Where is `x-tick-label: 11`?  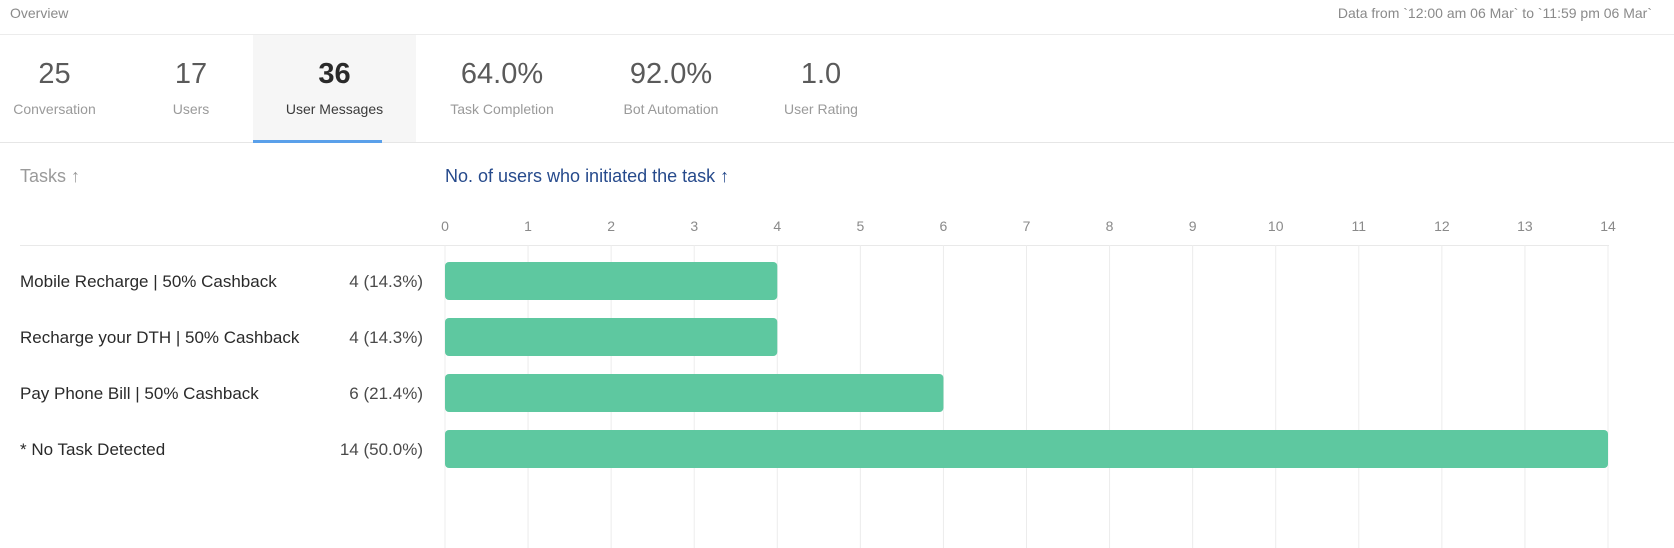
x-tick-label: 11 is located at coordinates (1359, 226).